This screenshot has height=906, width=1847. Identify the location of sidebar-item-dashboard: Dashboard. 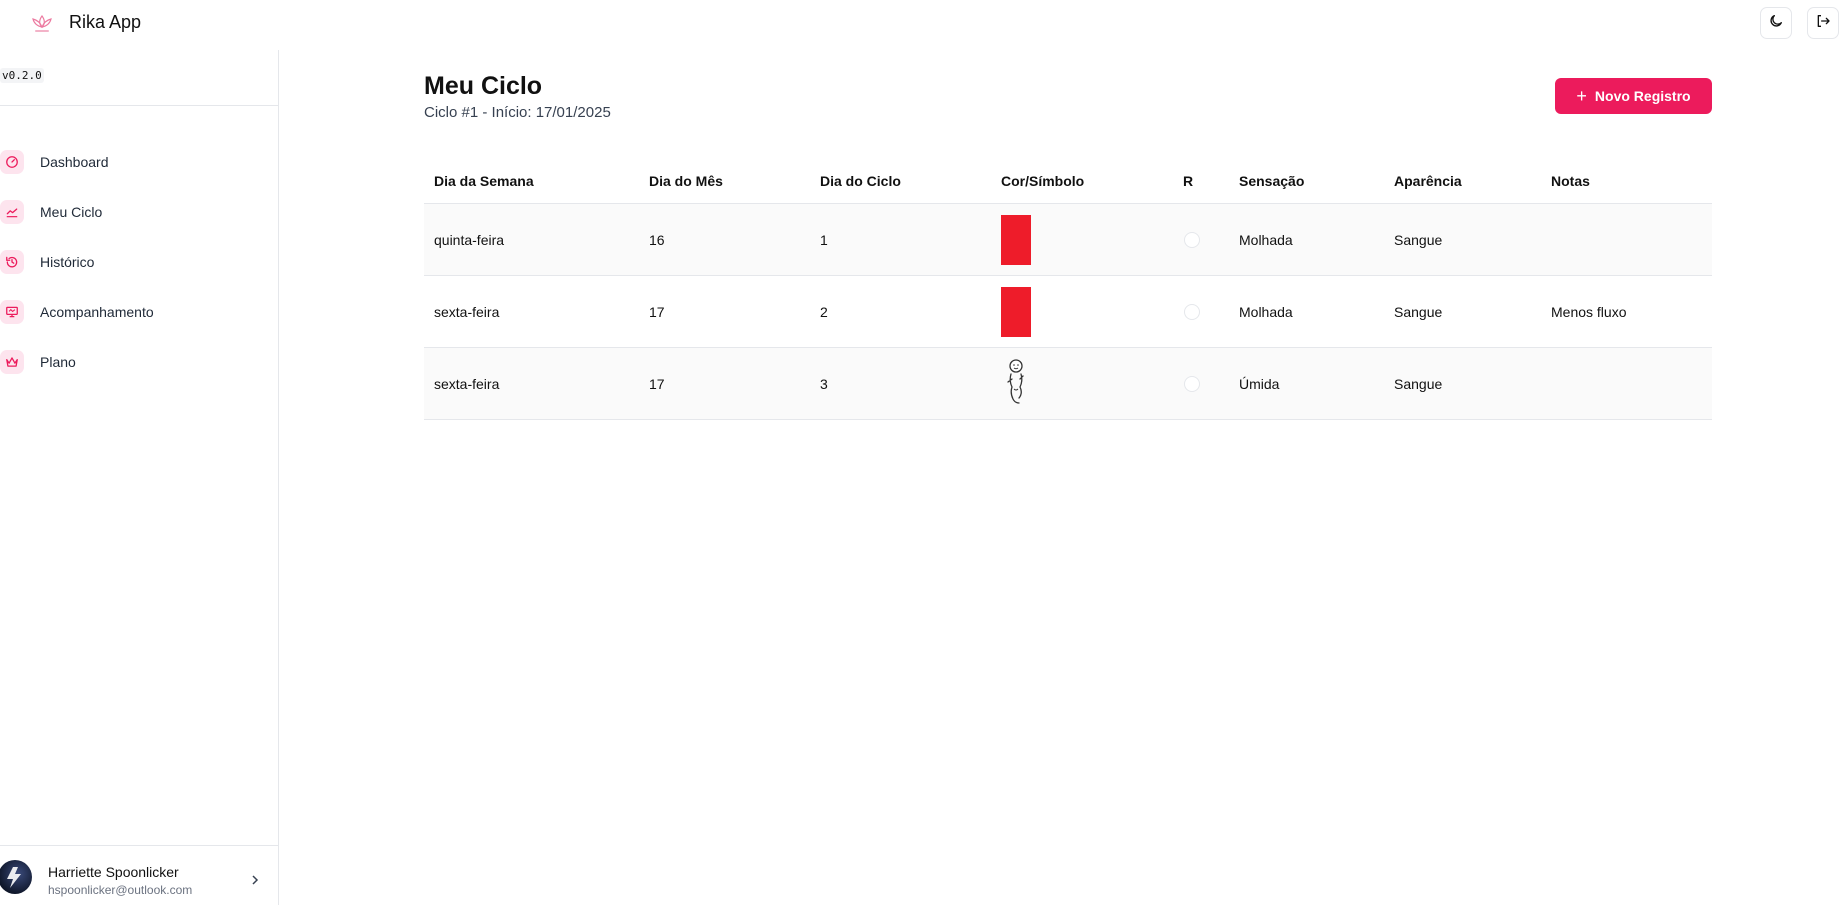
(135, 162).